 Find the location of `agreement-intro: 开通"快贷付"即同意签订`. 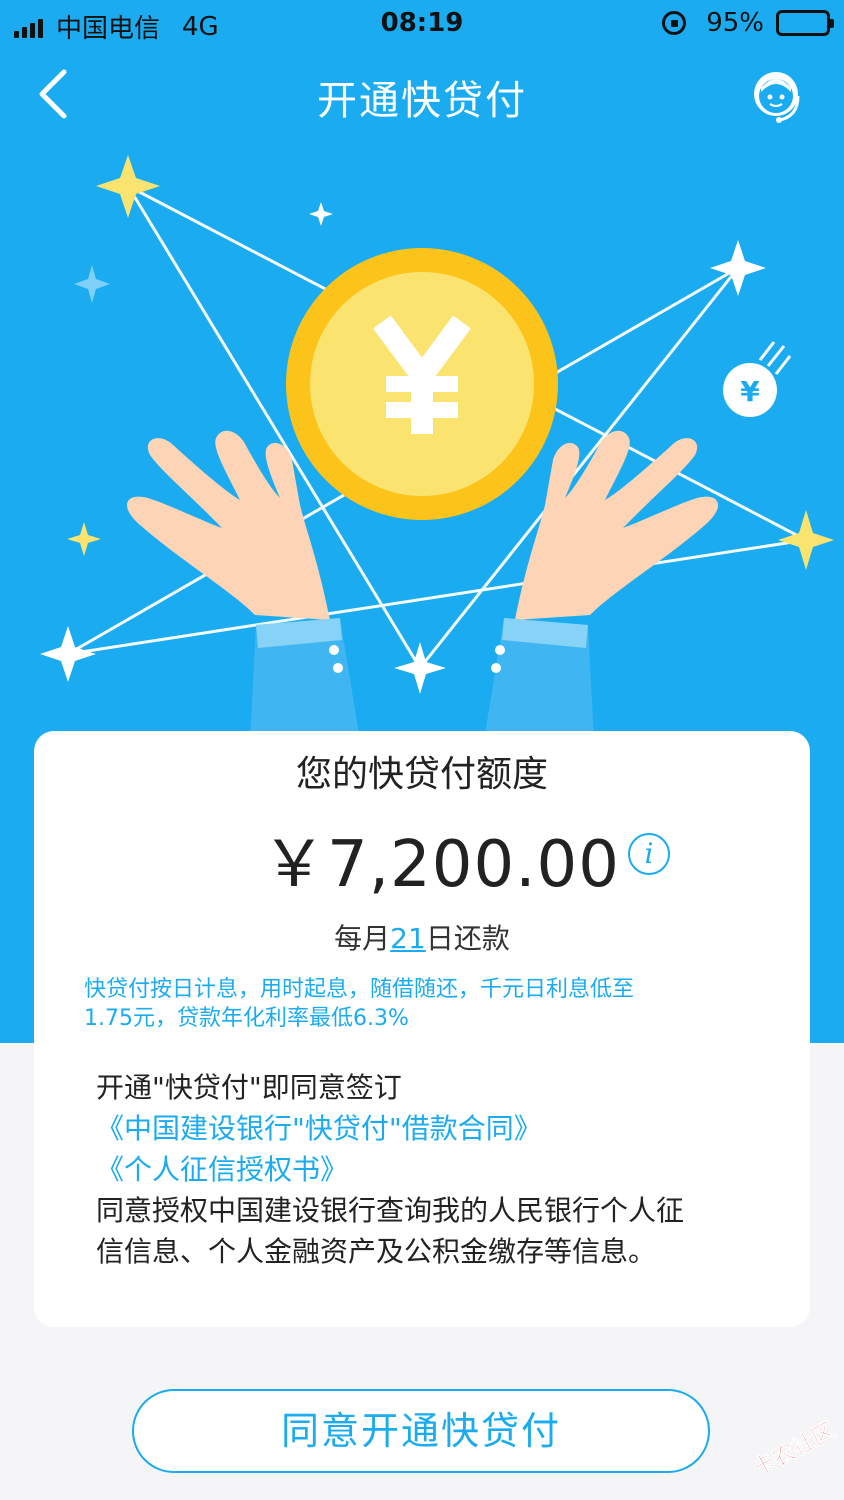

agreement-intro: 开通"快贷付"即同意签订 is located at coordinates (249, 1087).